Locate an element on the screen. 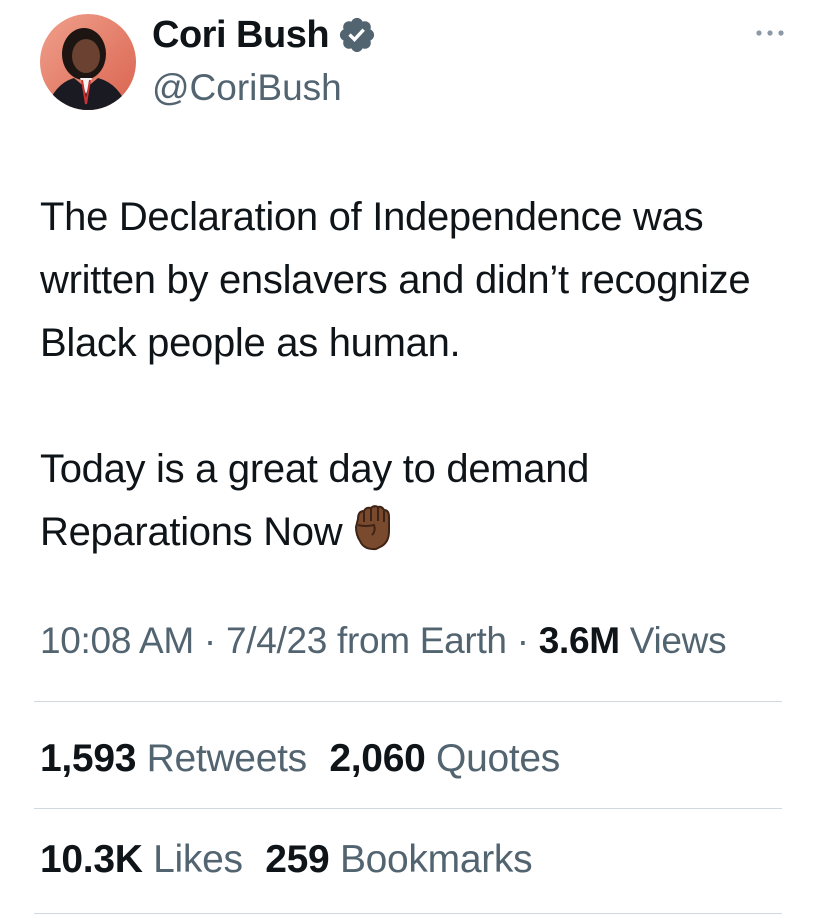 The width and height of the screenshot is (828, 920). tweet-source: from Earth is located at coordinates (422, 640).